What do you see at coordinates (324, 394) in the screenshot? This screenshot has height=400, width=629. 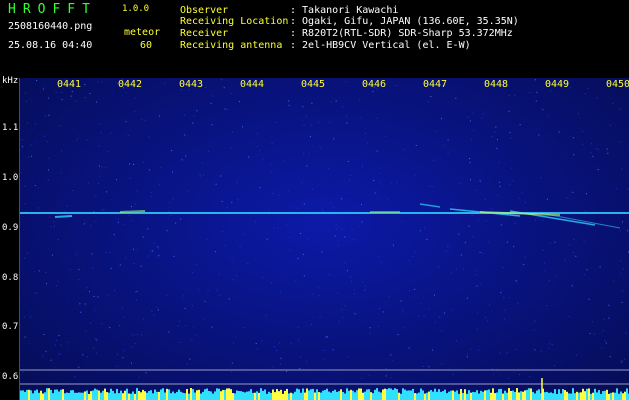 I see `level-bars` at bounding box center [324, 394].